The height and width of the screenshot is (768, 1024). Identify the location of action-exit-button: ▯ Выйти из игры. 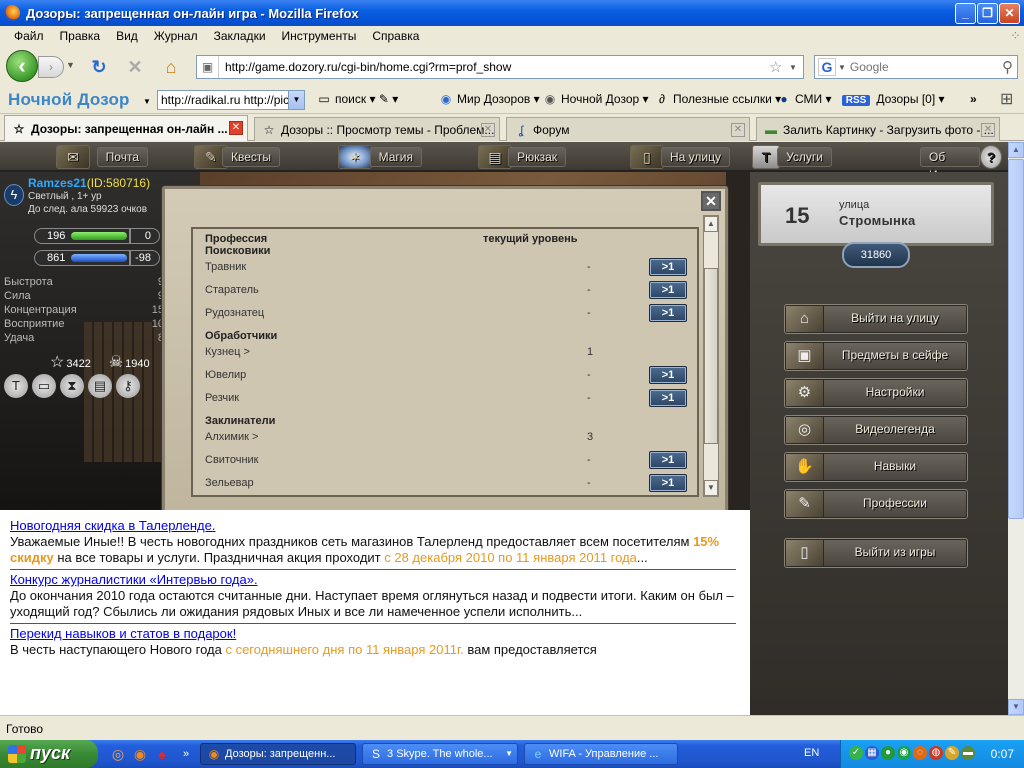
(876, 553).